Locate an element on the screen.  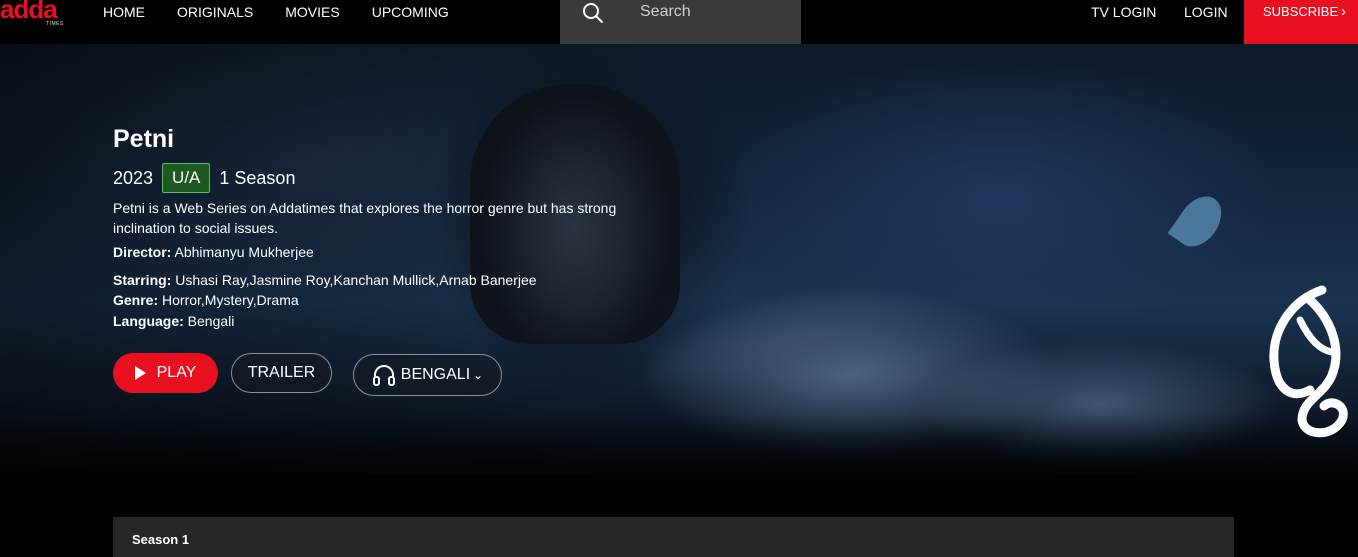
starring-label: Starring: is located at coordinates (142, 280).